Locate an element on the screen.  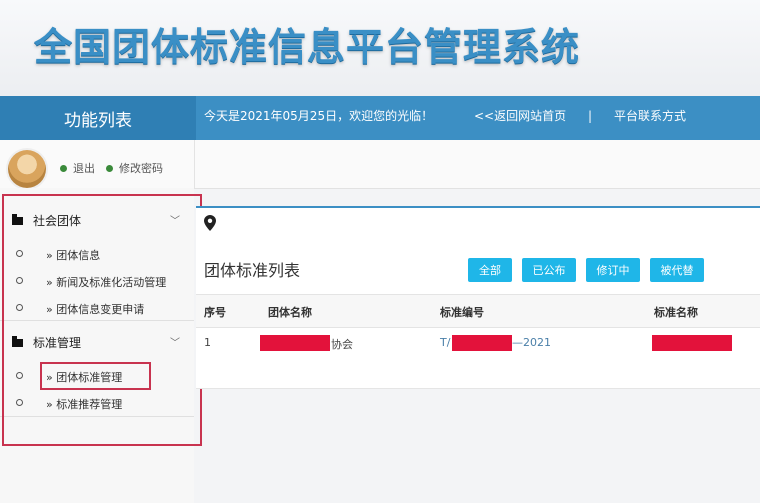
menu-item-highlight-box is located at coordinates (95, 376).